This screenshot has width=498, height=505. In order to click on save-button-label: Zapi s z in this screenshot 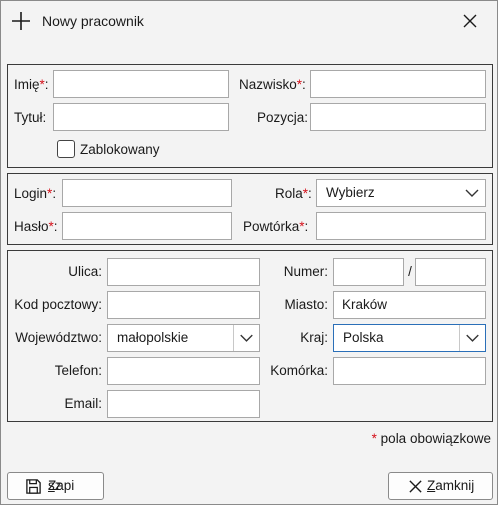, I will do `click(61, 485)`.